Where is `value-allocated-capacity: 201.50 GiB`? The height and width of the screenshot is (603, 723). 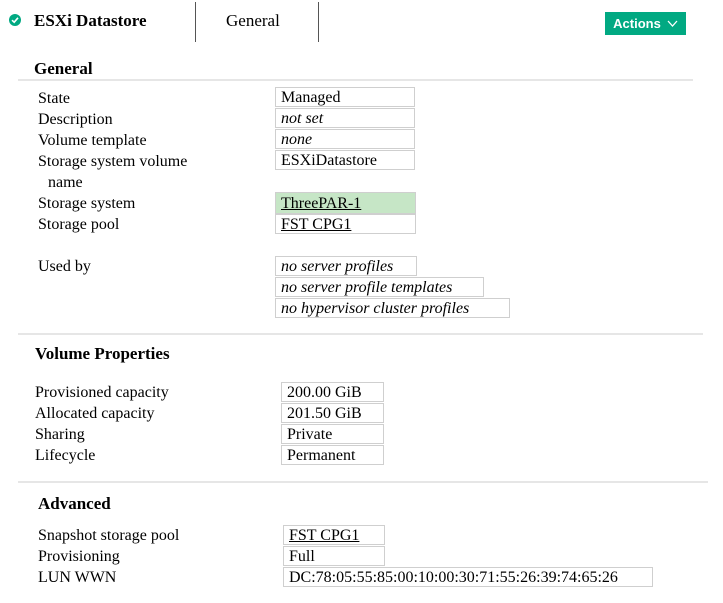 value-allocated-capacity: 201.50 GiB is located at coordinates (332, 413).